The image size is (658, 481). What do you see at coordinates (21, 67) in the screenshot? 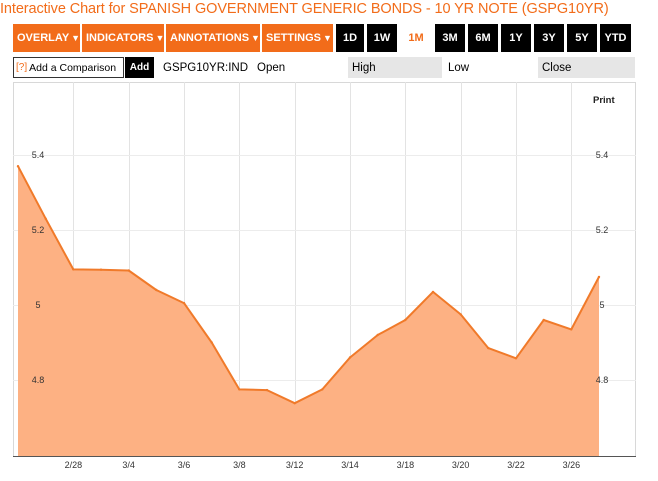
I see `help-icon: [?]` at bounding box center [21, 67].